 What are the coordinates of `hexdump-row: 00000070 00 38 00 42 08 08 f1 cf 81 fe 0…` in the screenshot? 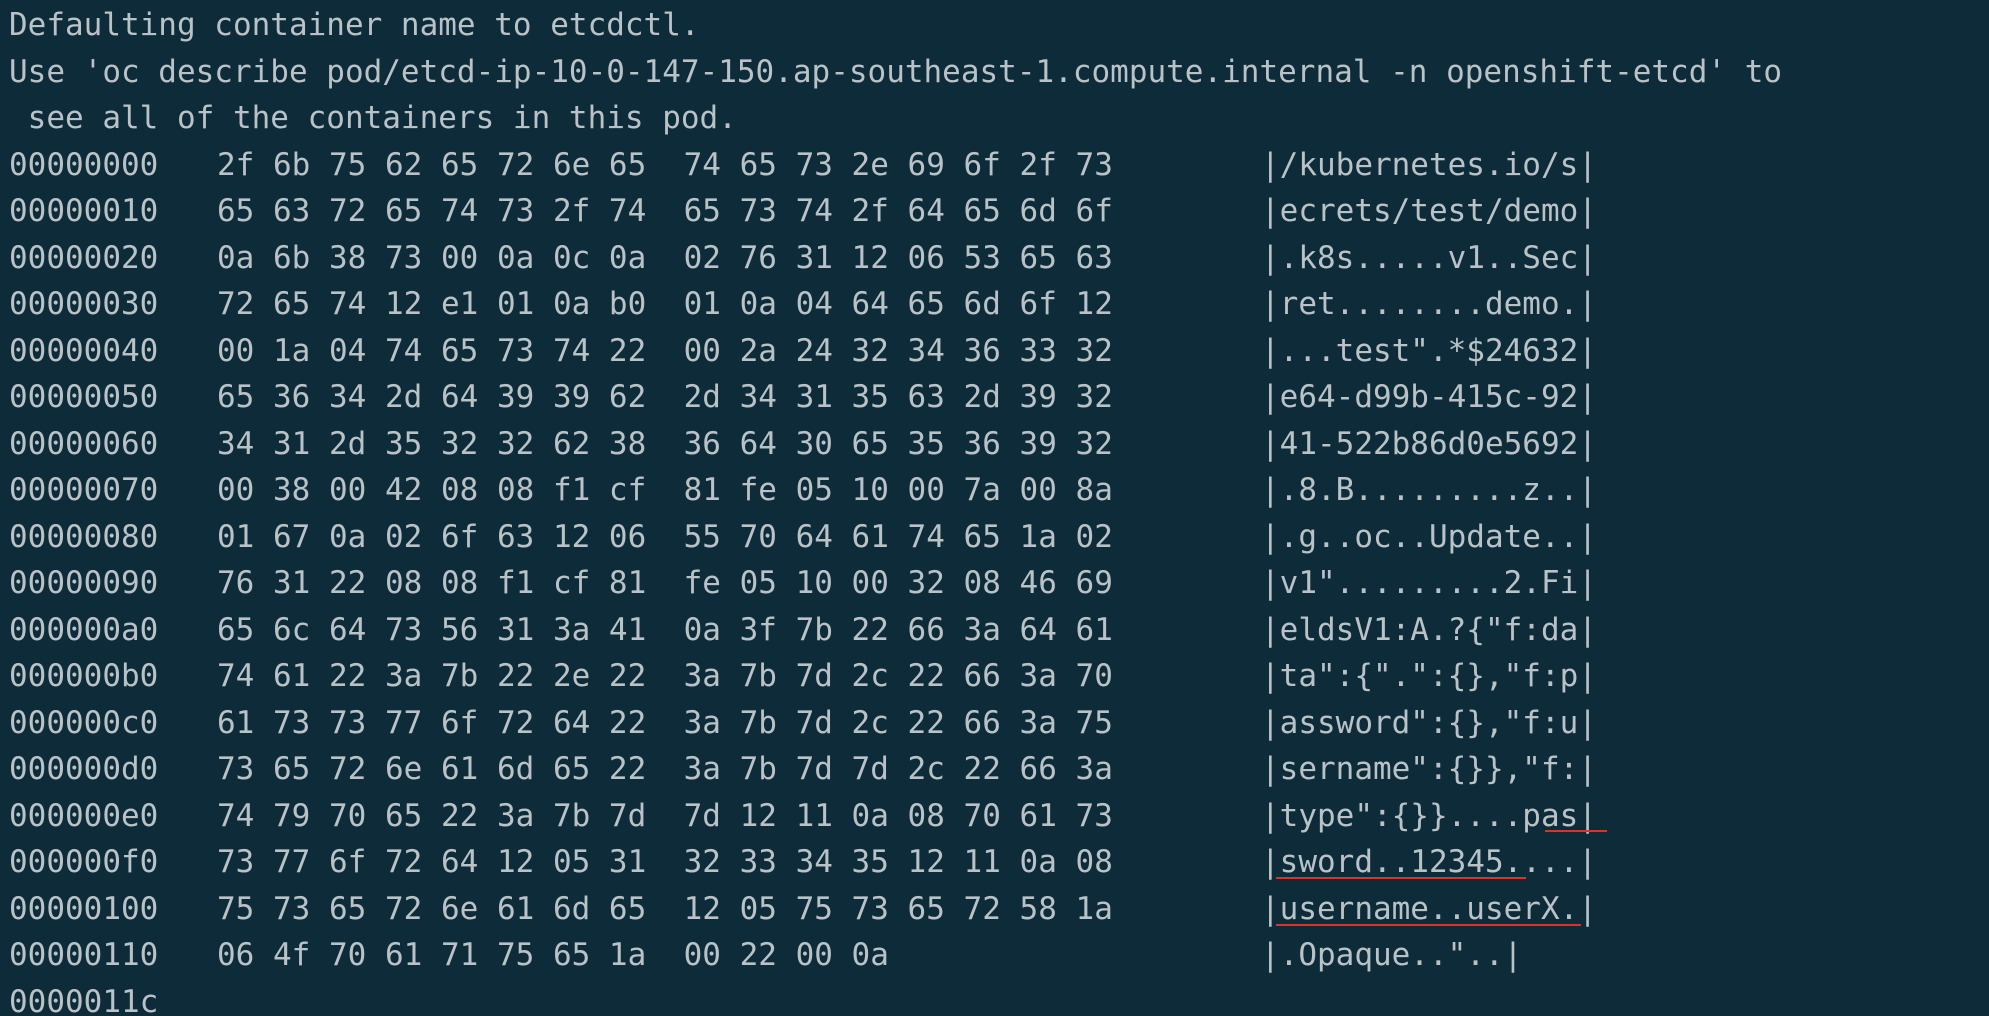 It's located at (999, 490).